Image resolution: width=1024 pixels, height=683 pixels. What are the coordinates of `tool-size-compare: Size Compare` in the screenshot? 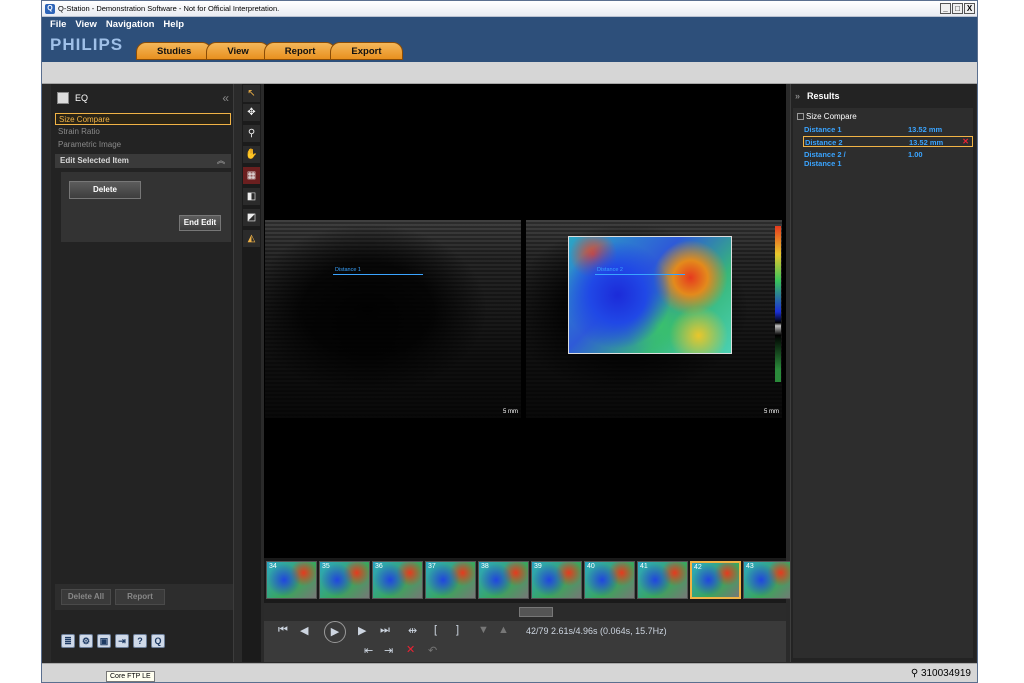 It's located at (143, 119).